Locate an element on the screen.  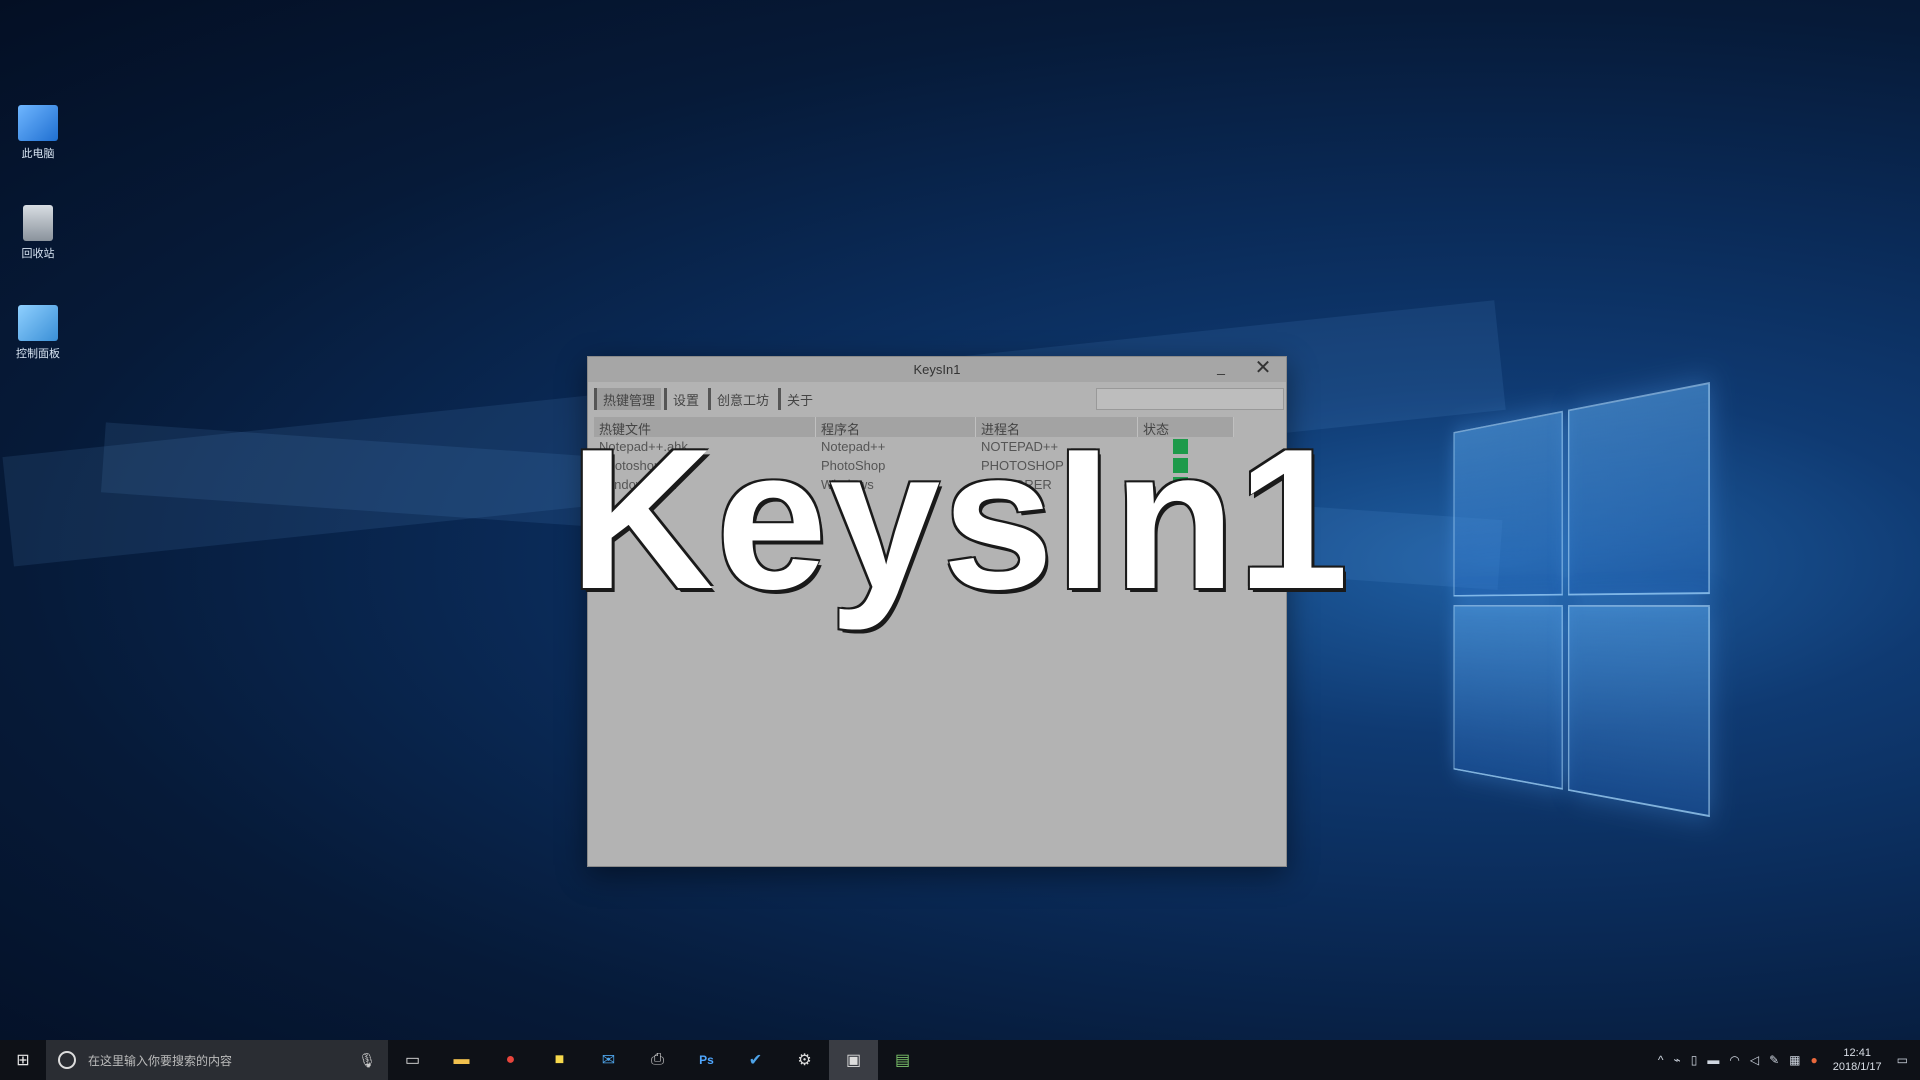
settings-icon: ⚙ is located at coordinates (804, 1060).